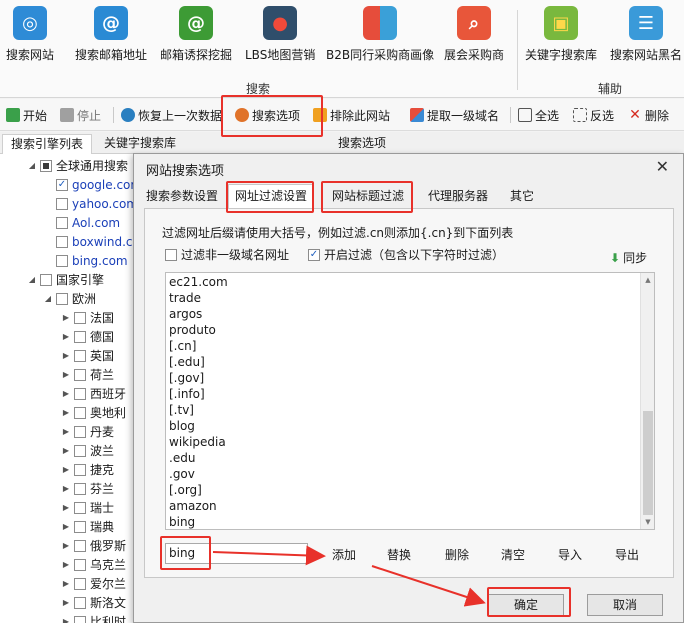 The width and height of the screenshot is (684, 623). Describe the element at coordinates (269, 555) in the screenshot. I see `arrow-to-add` at that location.